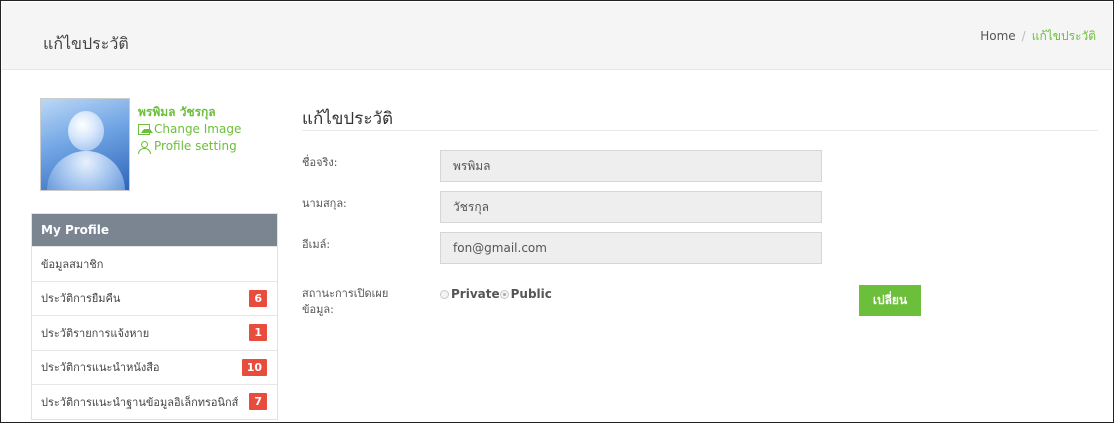 The width and height of the screenshot is (1114, 423). What do you see at coordinates (86, 170) in the screenshot?
I see `avatar-shoulders` at bounding box center [86, 170].